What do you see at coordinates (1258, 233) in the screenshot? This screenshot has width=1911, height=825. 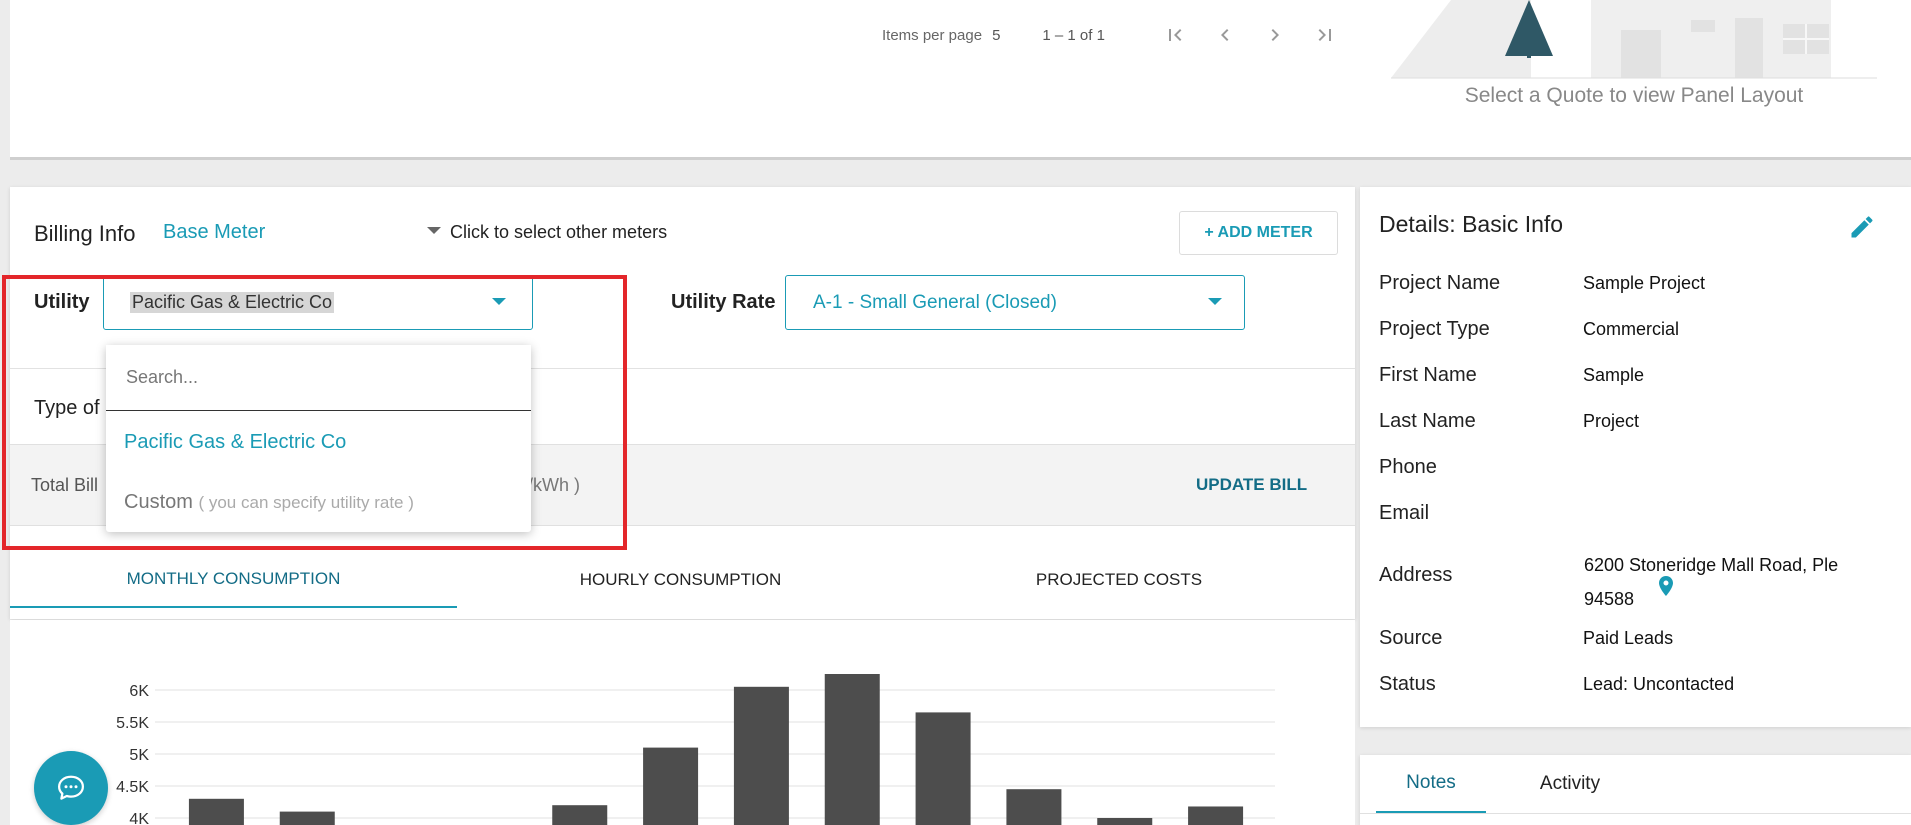 I see `add-meter-button: + ADD METER` at bounding box center [1258, 233].